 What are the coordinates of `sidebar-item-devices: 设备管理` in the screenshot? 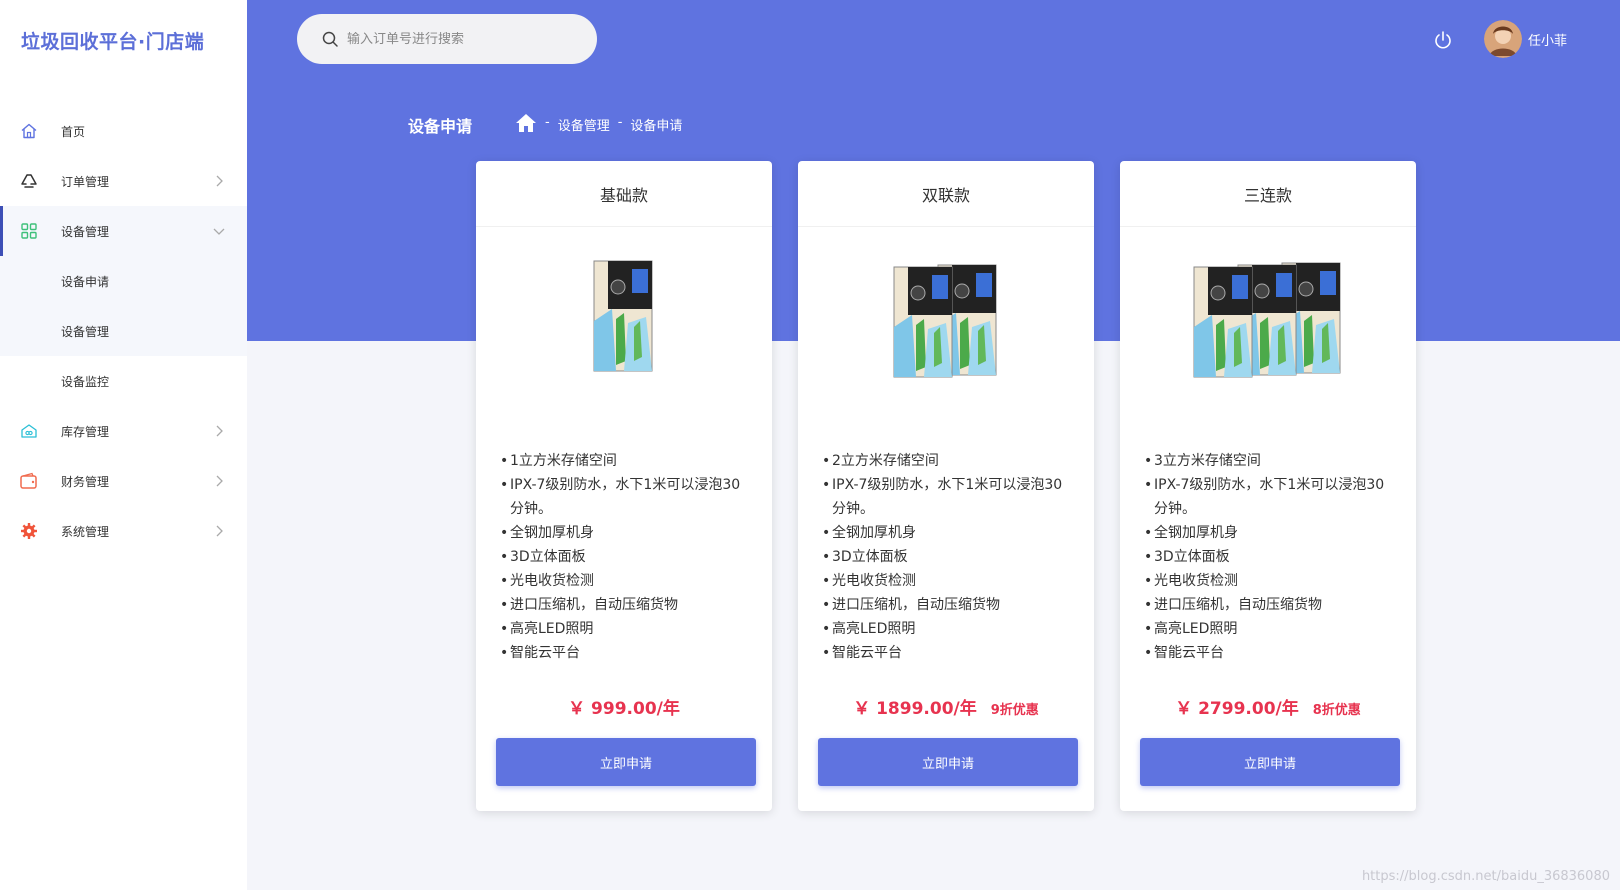 It's located at (123, 231).